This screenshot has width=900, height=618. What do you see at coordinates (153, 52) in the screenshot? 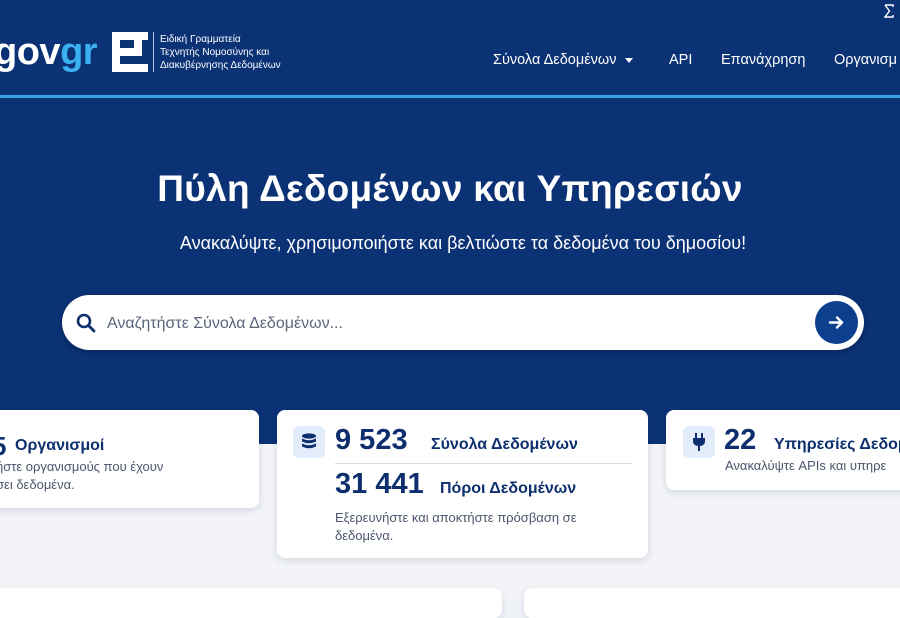
I see `logo-divider` at bounding box center [153, 52].